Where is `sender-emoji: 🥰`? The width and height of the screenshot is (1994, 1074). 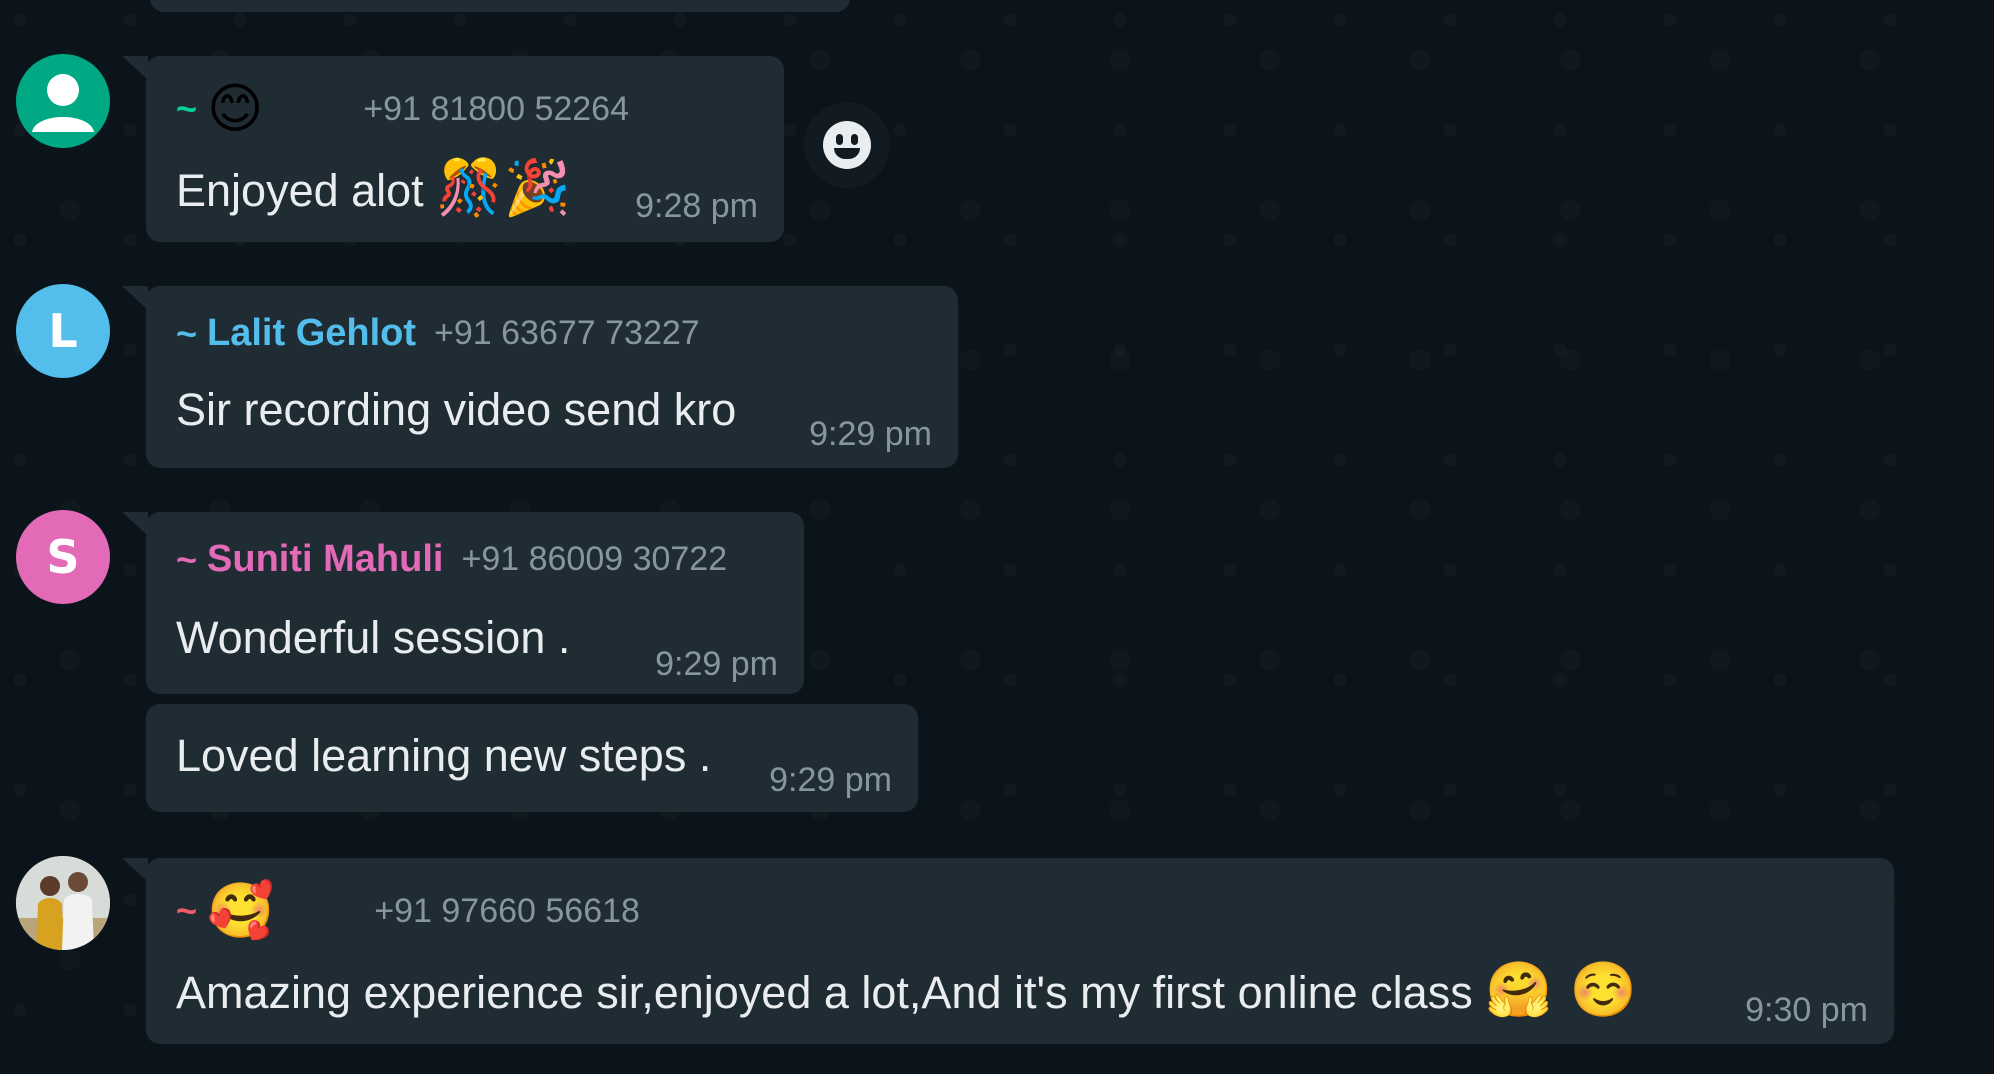 sender-emoji: 🥰 is located at coordinates (241, 910).